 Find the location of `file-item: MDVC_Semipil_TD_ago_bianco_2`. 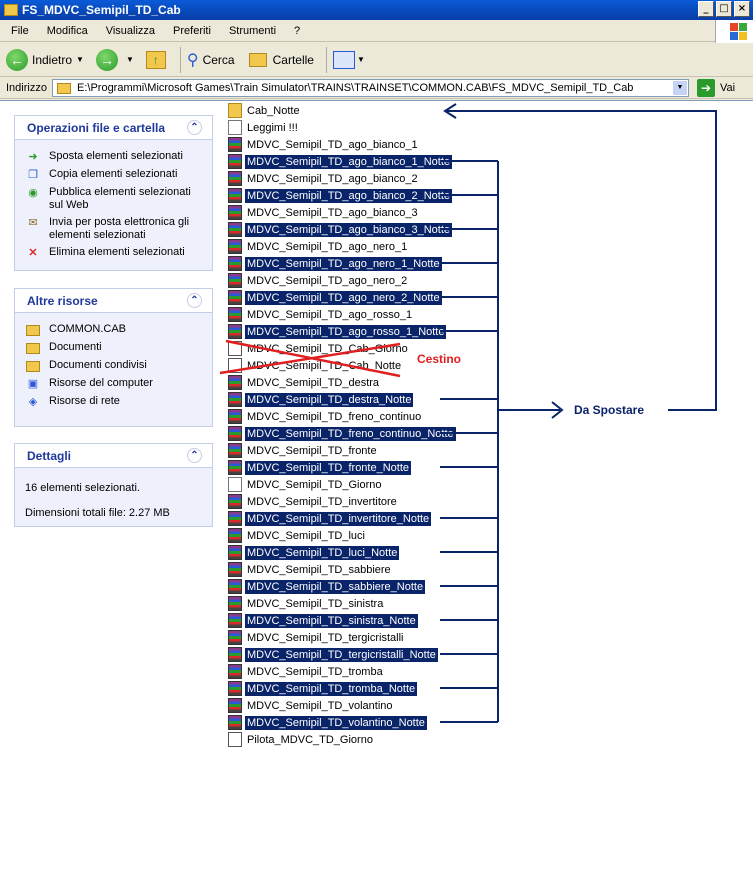

file-item: MDVC_Semipil_TD_ago_bianco_2 is located at coordinates (324, 178).